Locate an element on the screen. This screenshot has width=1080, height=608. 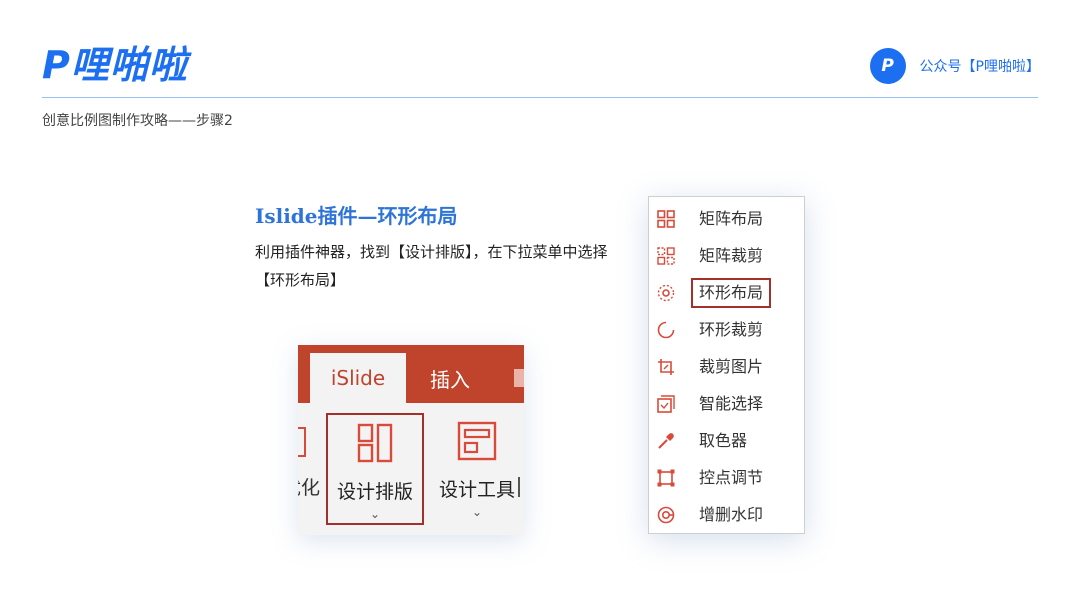
menu-item-matrix-layout: 矩阵布局 is located at coordinates (727, 219).